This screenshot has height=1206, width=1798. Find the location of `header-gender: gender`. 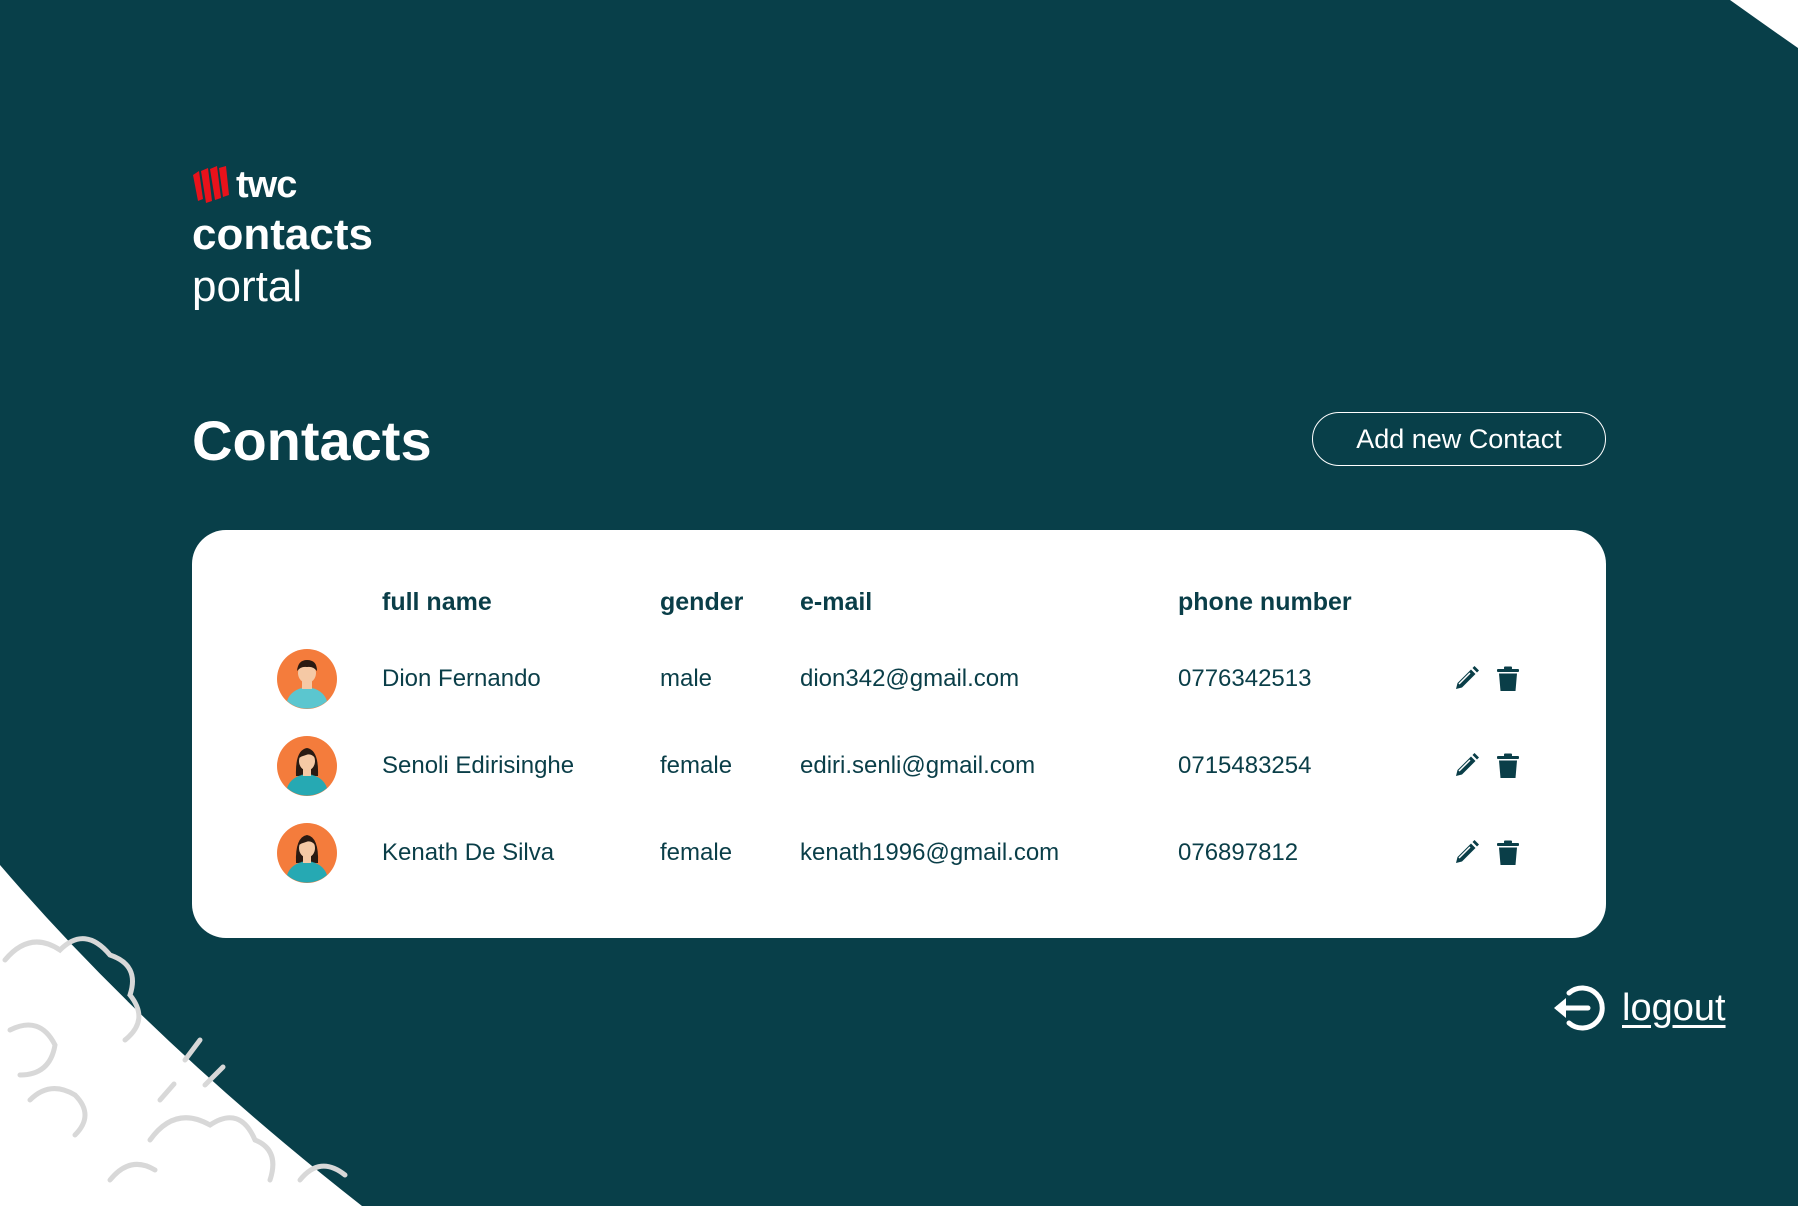

header-gender: gender is located at coordinates (702, 602).